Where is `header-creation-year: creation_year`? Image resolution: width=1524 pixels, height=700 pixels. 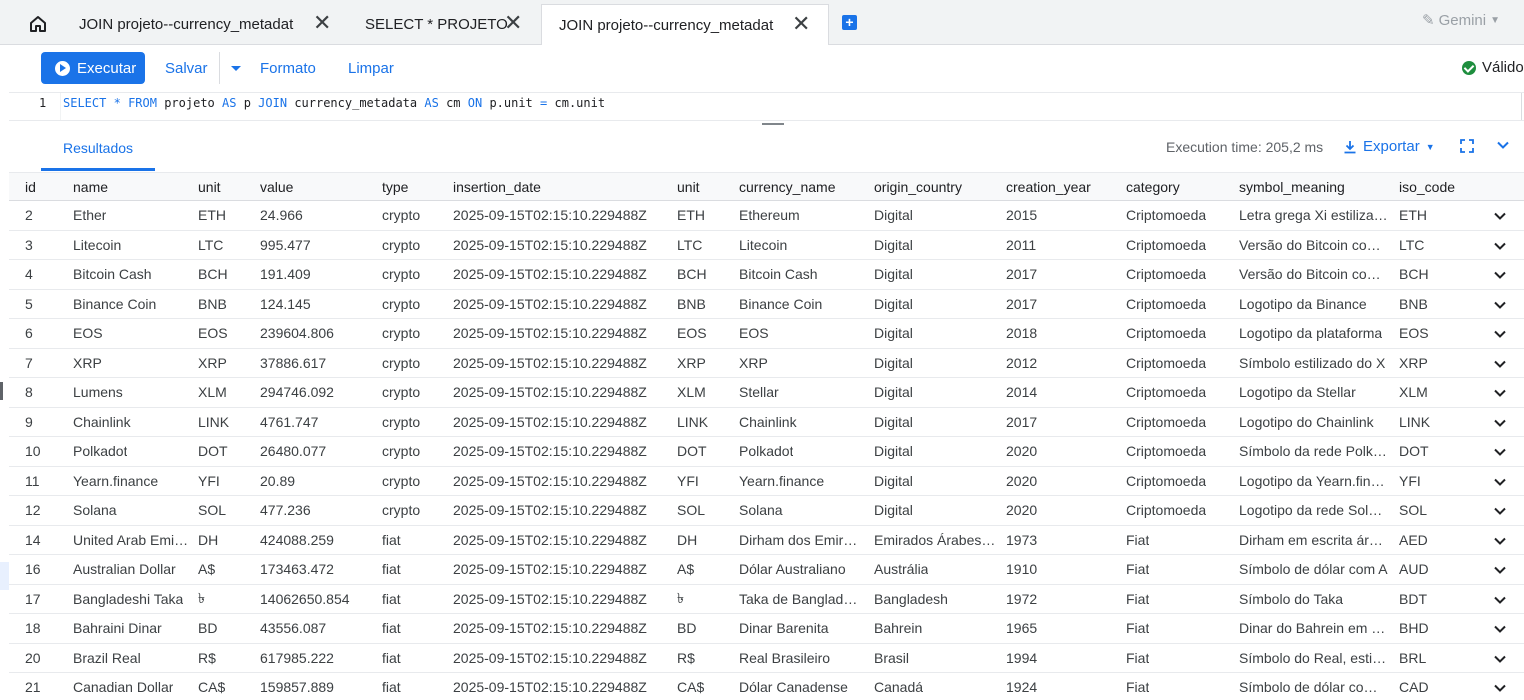 header-creation-year: creation_year is located at coordinates (1061, 186).